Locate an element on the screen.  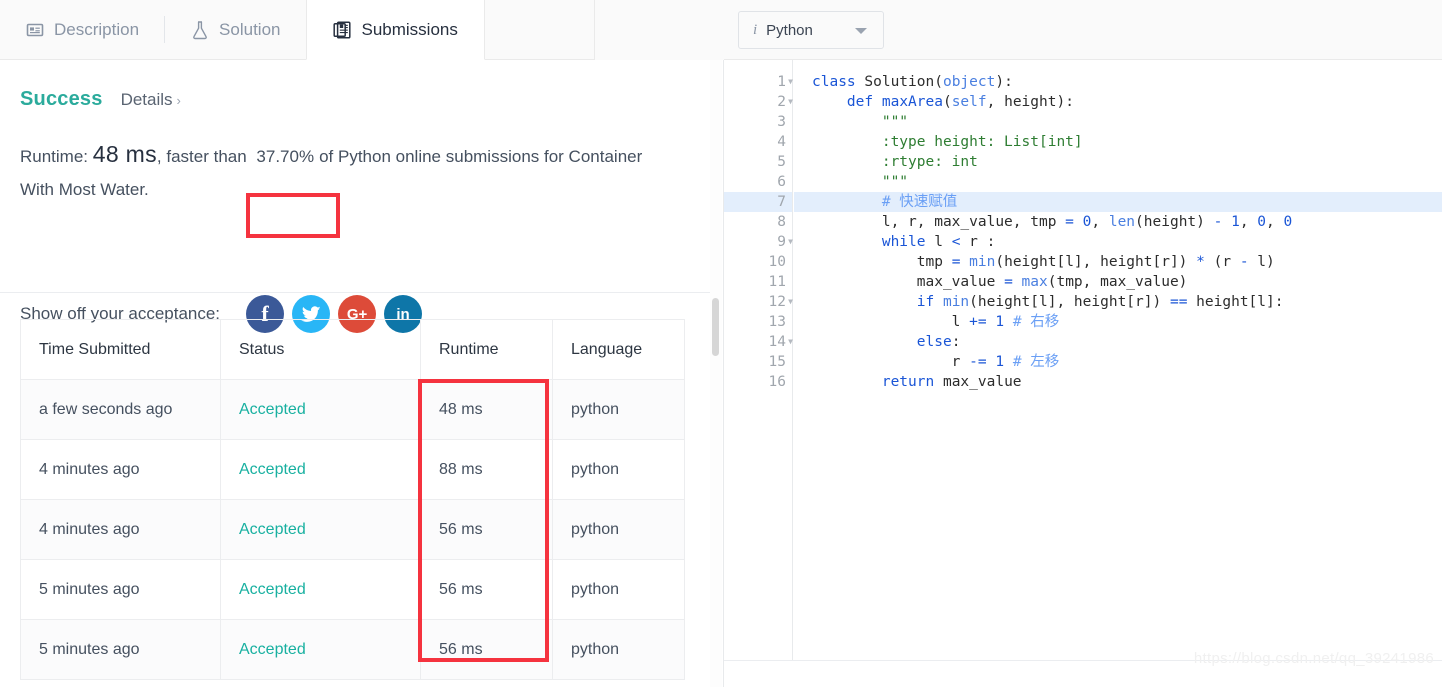
details-link: Details › is located at coordinates (151, 100).